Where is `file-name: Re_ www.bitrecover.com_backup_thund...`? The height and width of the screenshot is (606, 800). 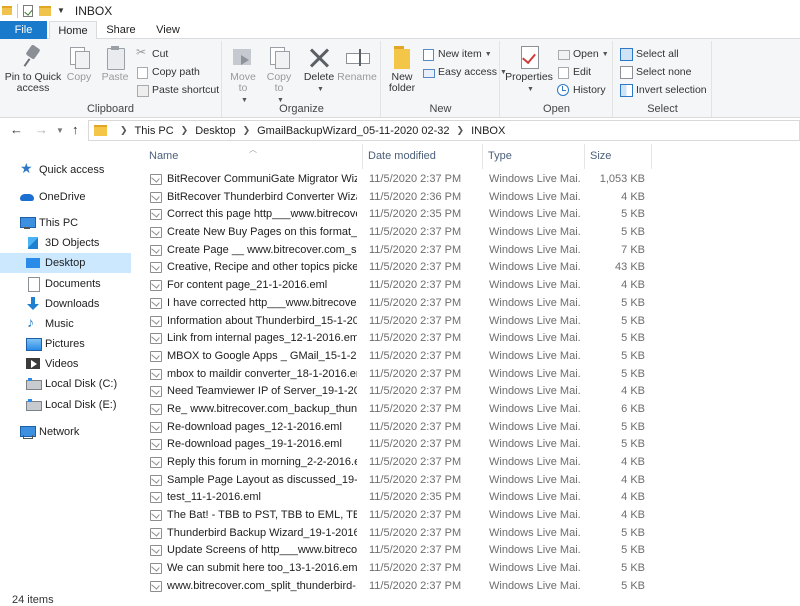 file-name: Re_ www.bitrecover.com_backup_thund... is located at coordinates (262, 408).